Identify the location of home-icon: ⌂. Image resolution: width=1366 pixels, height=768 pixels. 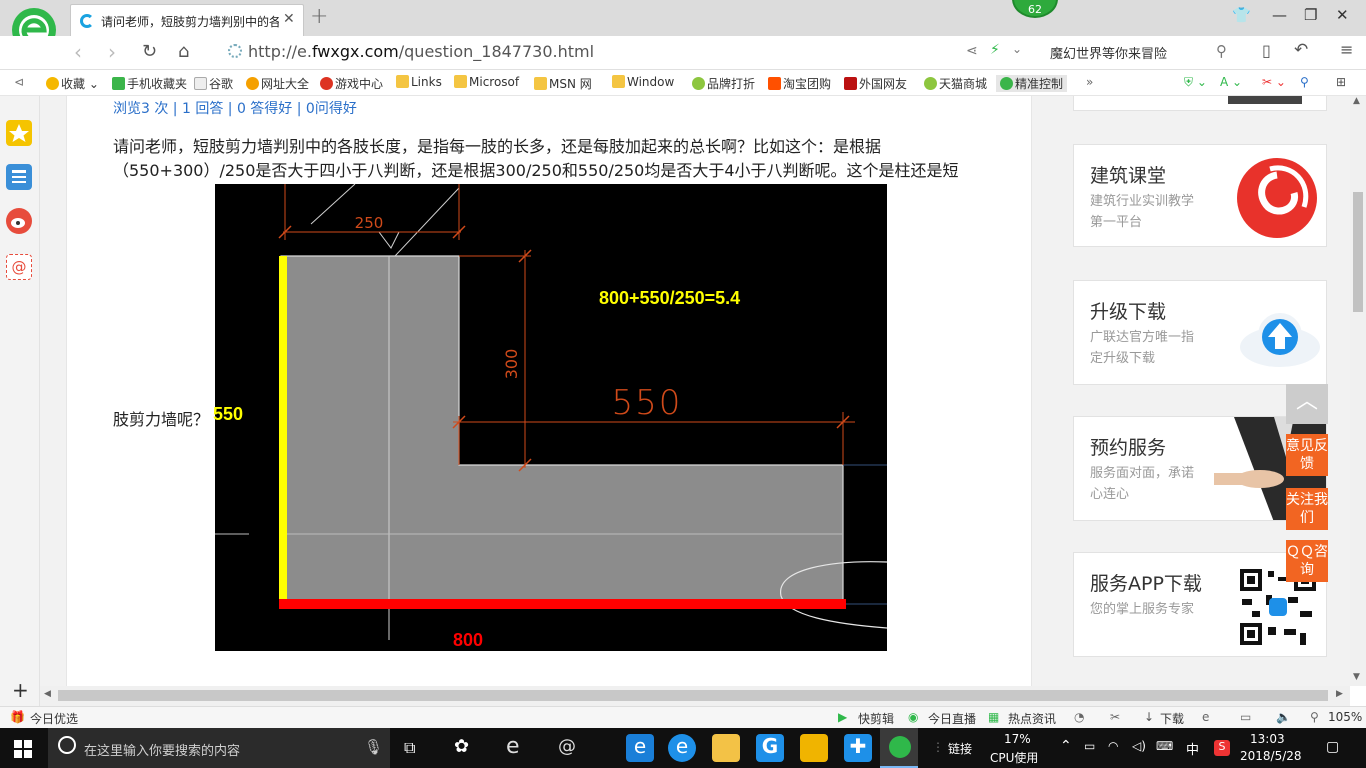
(183, 51).